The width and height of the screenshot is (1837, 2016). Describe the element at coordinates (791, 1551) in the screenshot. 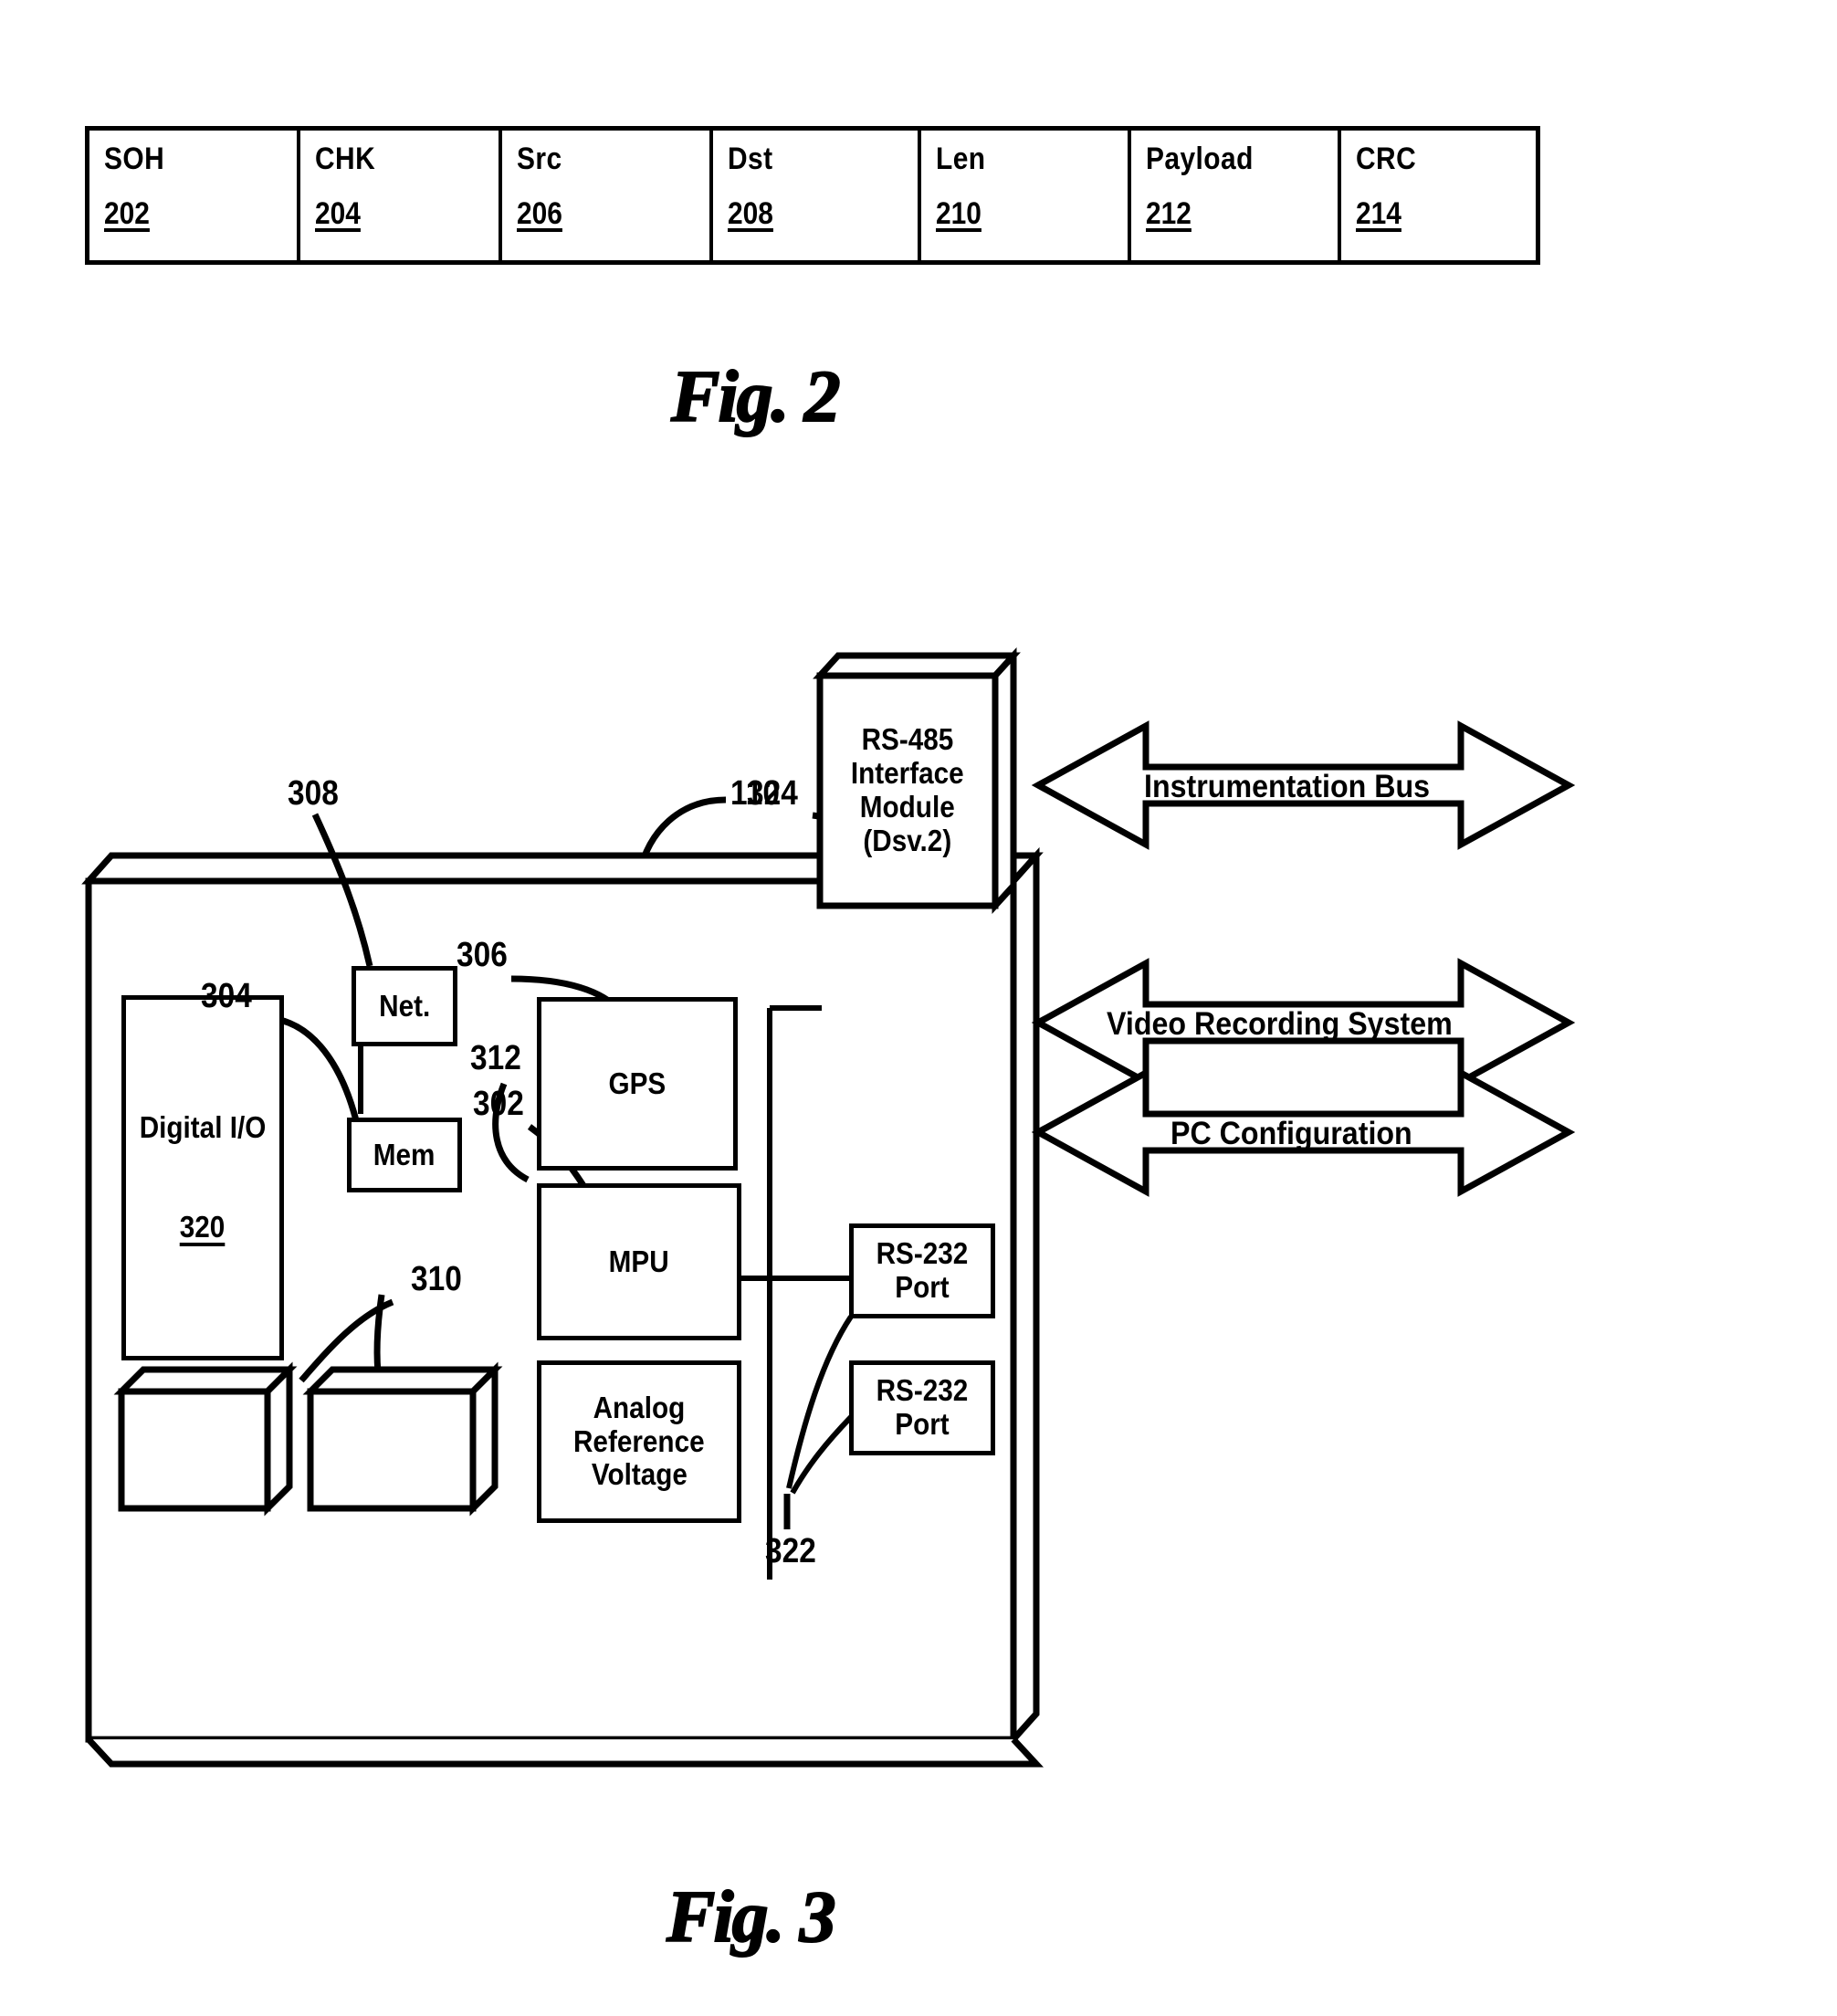

I see `ref-label-322: 322` at that location.